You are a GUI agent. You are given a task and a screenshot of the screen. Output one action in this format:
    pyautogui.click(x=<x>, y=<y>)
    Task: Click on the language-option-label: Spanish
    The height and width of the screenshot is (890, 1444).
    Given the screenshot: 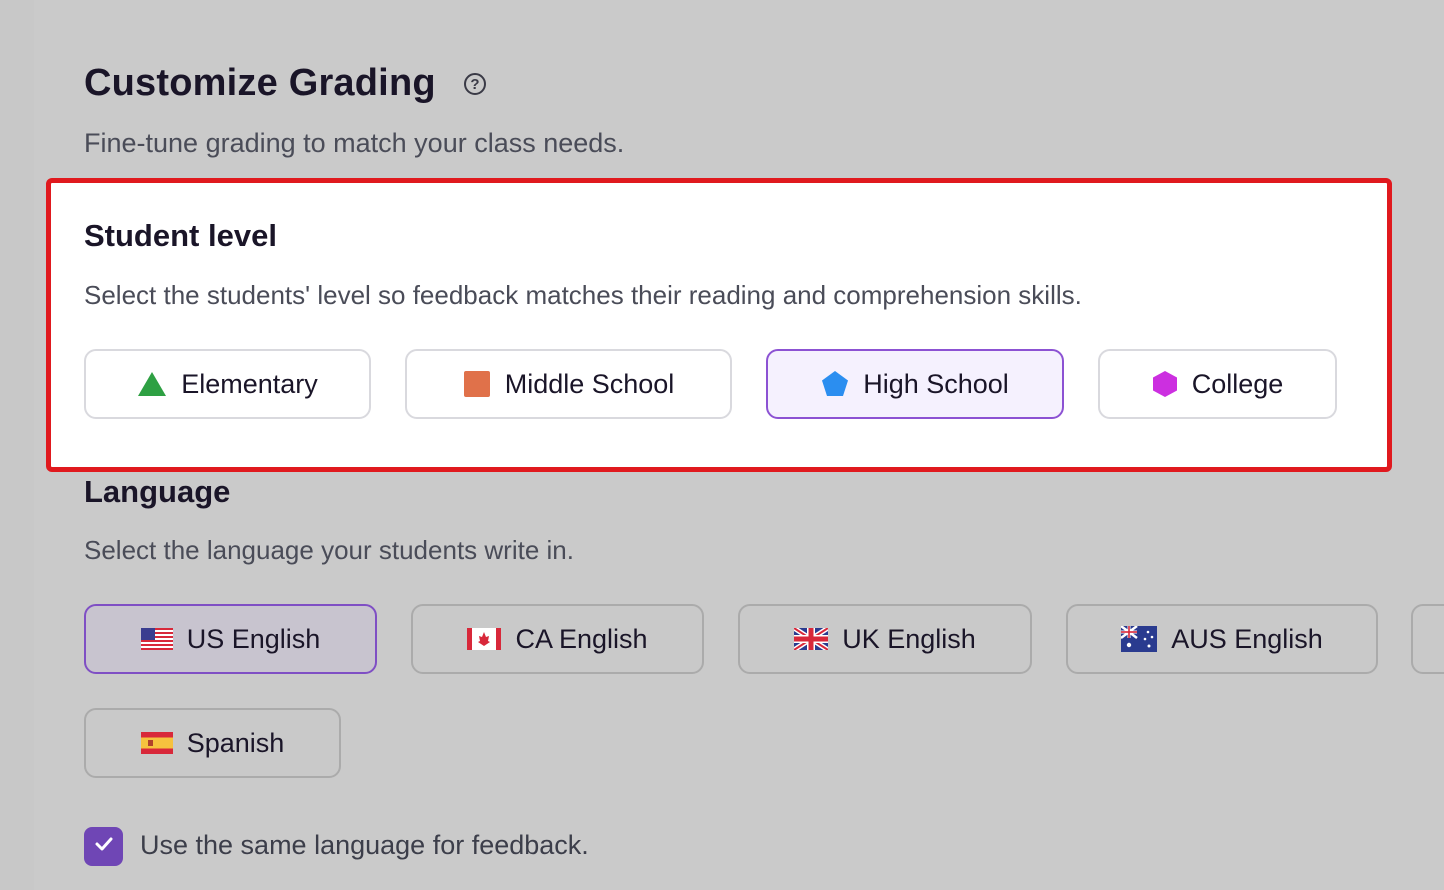 What is the action you would take?
    pyautogui.click(x=235, y=742)
    